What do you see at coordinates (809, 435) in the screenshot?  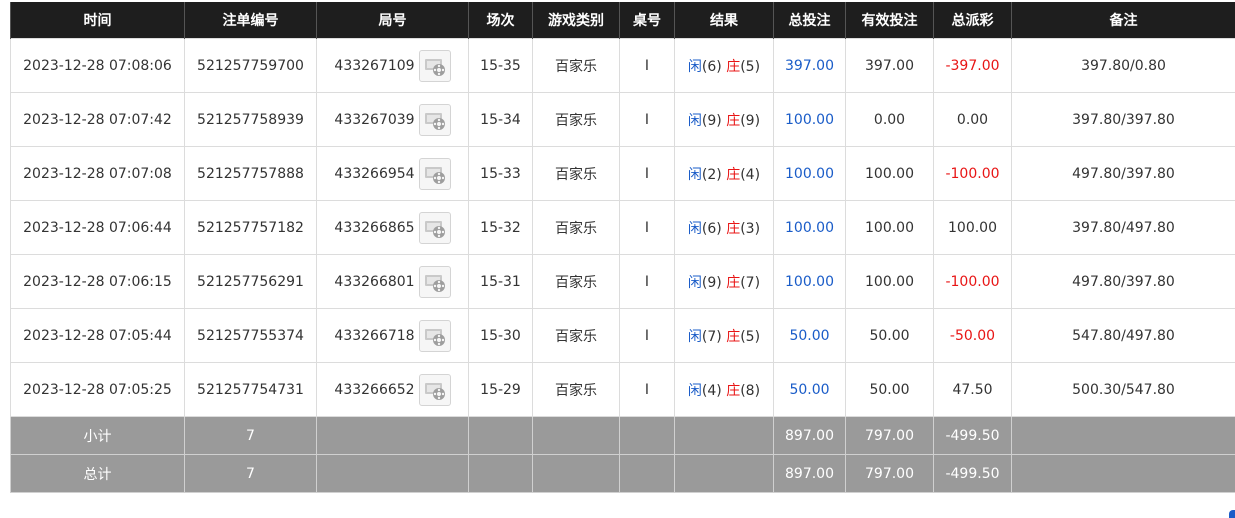 I see `subtotal-total-bet: 897.00` at bounding box center [809, 435].